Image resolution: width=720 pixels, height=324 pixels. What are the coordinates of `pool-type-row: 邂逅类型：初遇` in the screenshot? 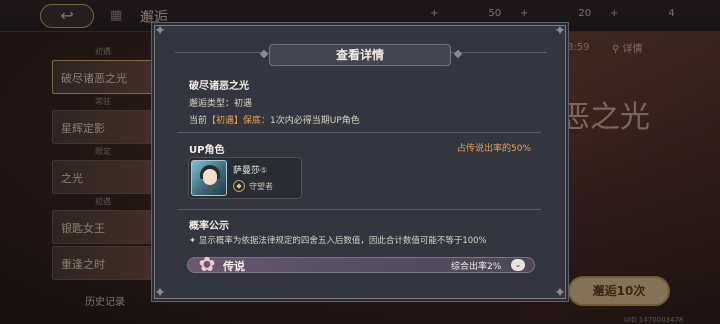 It's located at (220, 102).